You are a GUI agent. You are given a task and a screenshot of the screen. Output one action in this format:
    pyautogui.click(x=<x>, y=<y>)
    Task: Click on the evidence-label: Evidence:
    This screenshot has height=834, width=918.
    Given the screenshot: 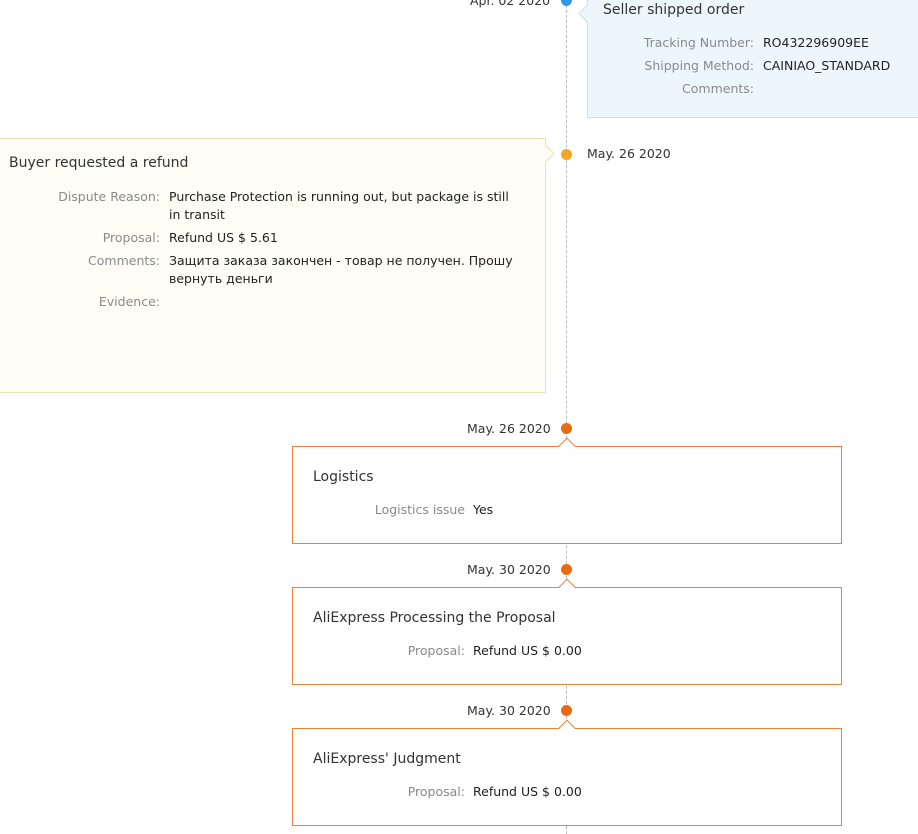 What is the action you would take?
    pyautogui.click(x=129, y=301)
    